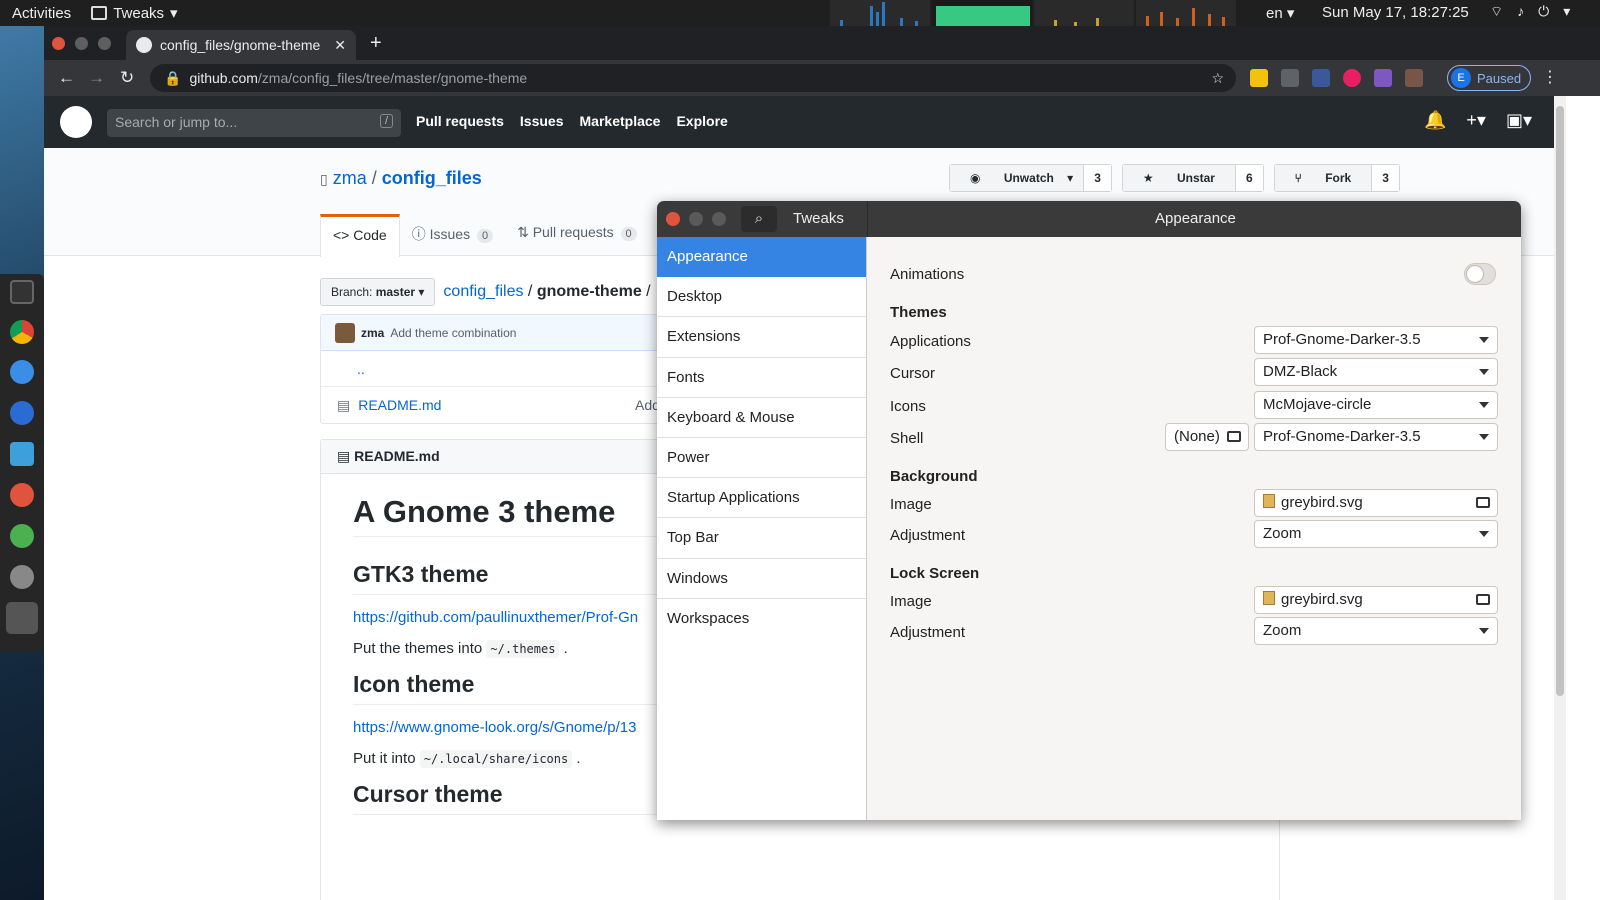 Image resolution: width=1600 pixels, height=900 pixels. What do you see at coordinates (1385, 178) in the screenshot?
I see `fork-count: 3` at bounding box center [1385, 178].